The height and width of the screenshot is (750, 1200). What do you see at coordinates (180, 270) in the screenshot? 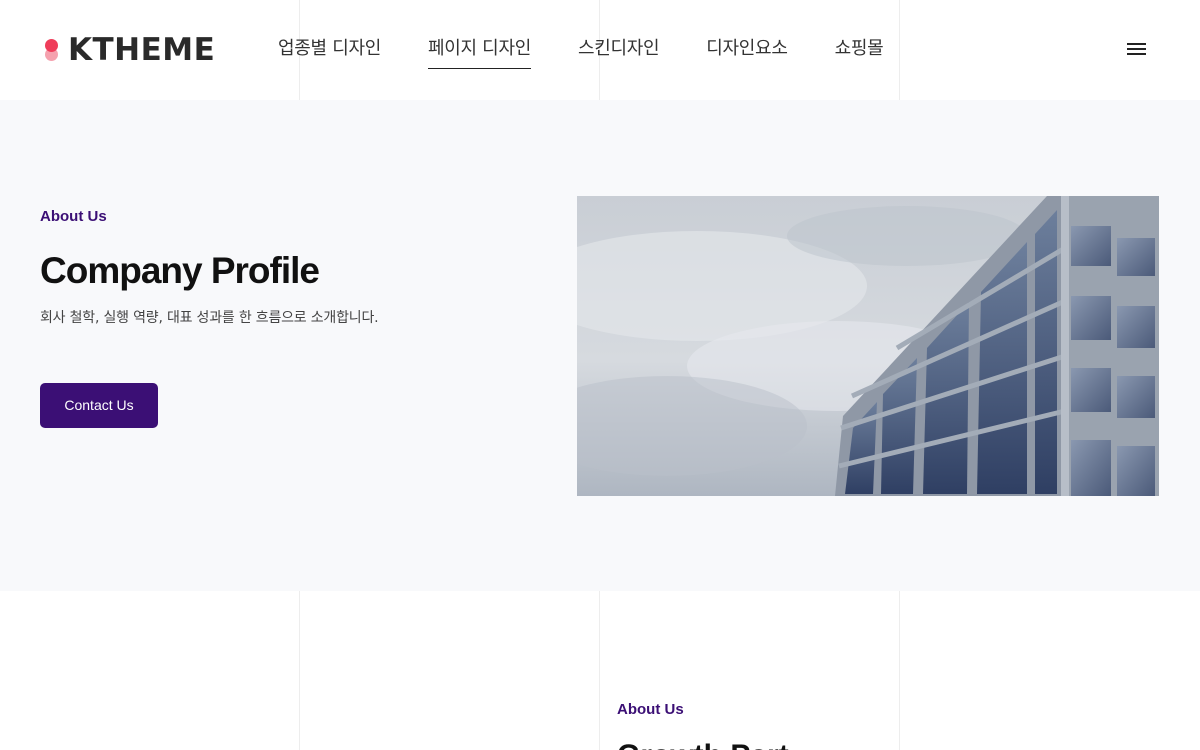
I see `page-title: Company Profile` at bounding box center [180, 270].